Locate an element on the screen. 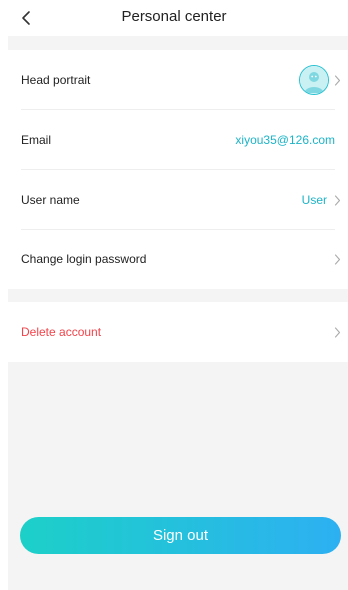  avatar is located at coordinates (314, 80).